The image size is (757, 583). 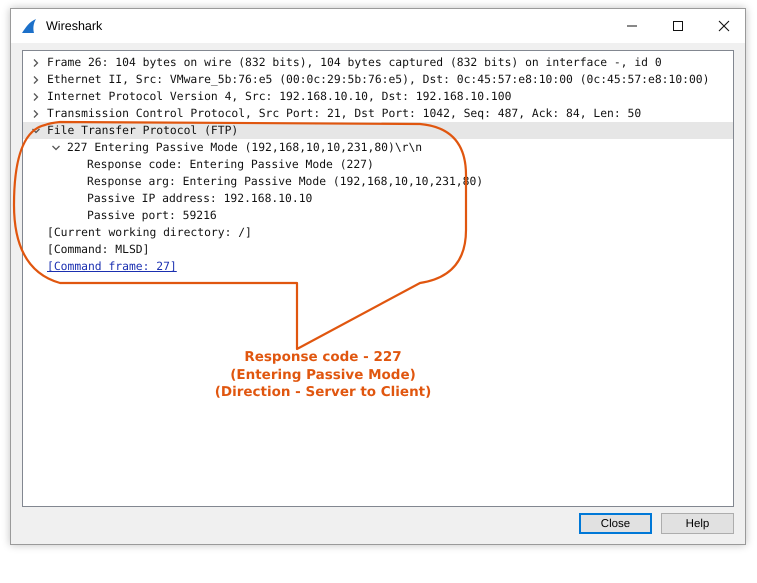 What do you see at coordinates (323, 393) in the screenshot?
I see `callout-text: (Direction - Server to Client)` at bounding box center [323, 393].